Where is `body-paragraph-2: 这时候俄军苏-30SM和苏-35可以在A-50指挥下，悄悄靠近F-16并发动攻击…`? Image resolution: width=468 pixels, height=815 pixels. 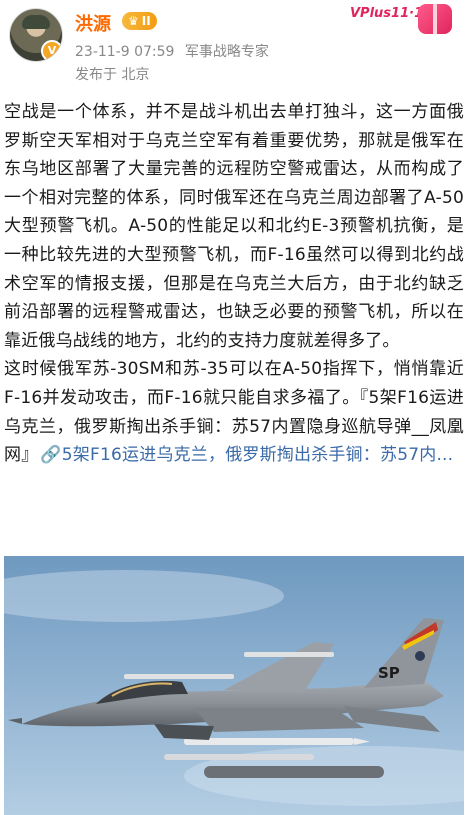
body-paragraph-2: 这时候俄军苏-30SM和苏-35可以在A-50指挥下，悄悄靠近F-16并发动攻击… is located at coordinates (234, 412).